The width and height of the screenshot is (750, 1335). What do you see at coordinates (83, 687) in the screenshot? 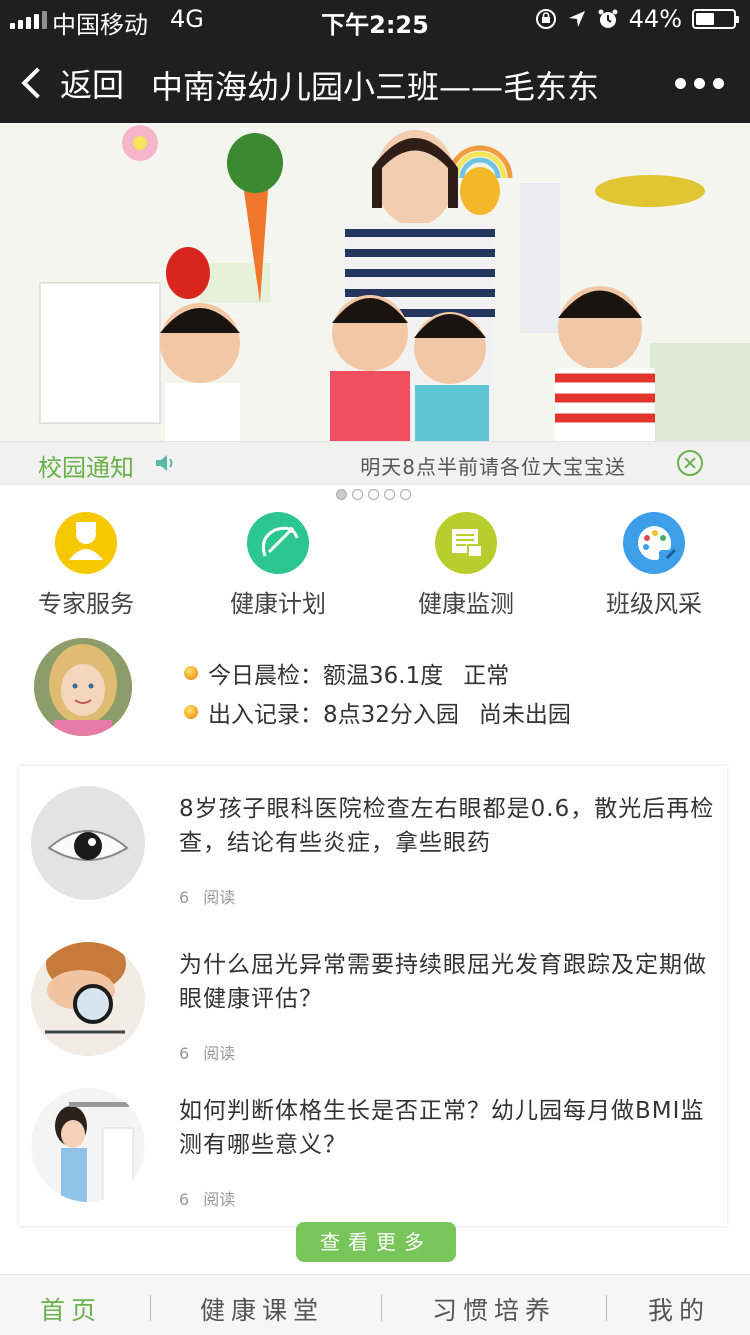
I see `child-avatar` at bounding box center [83, 687].